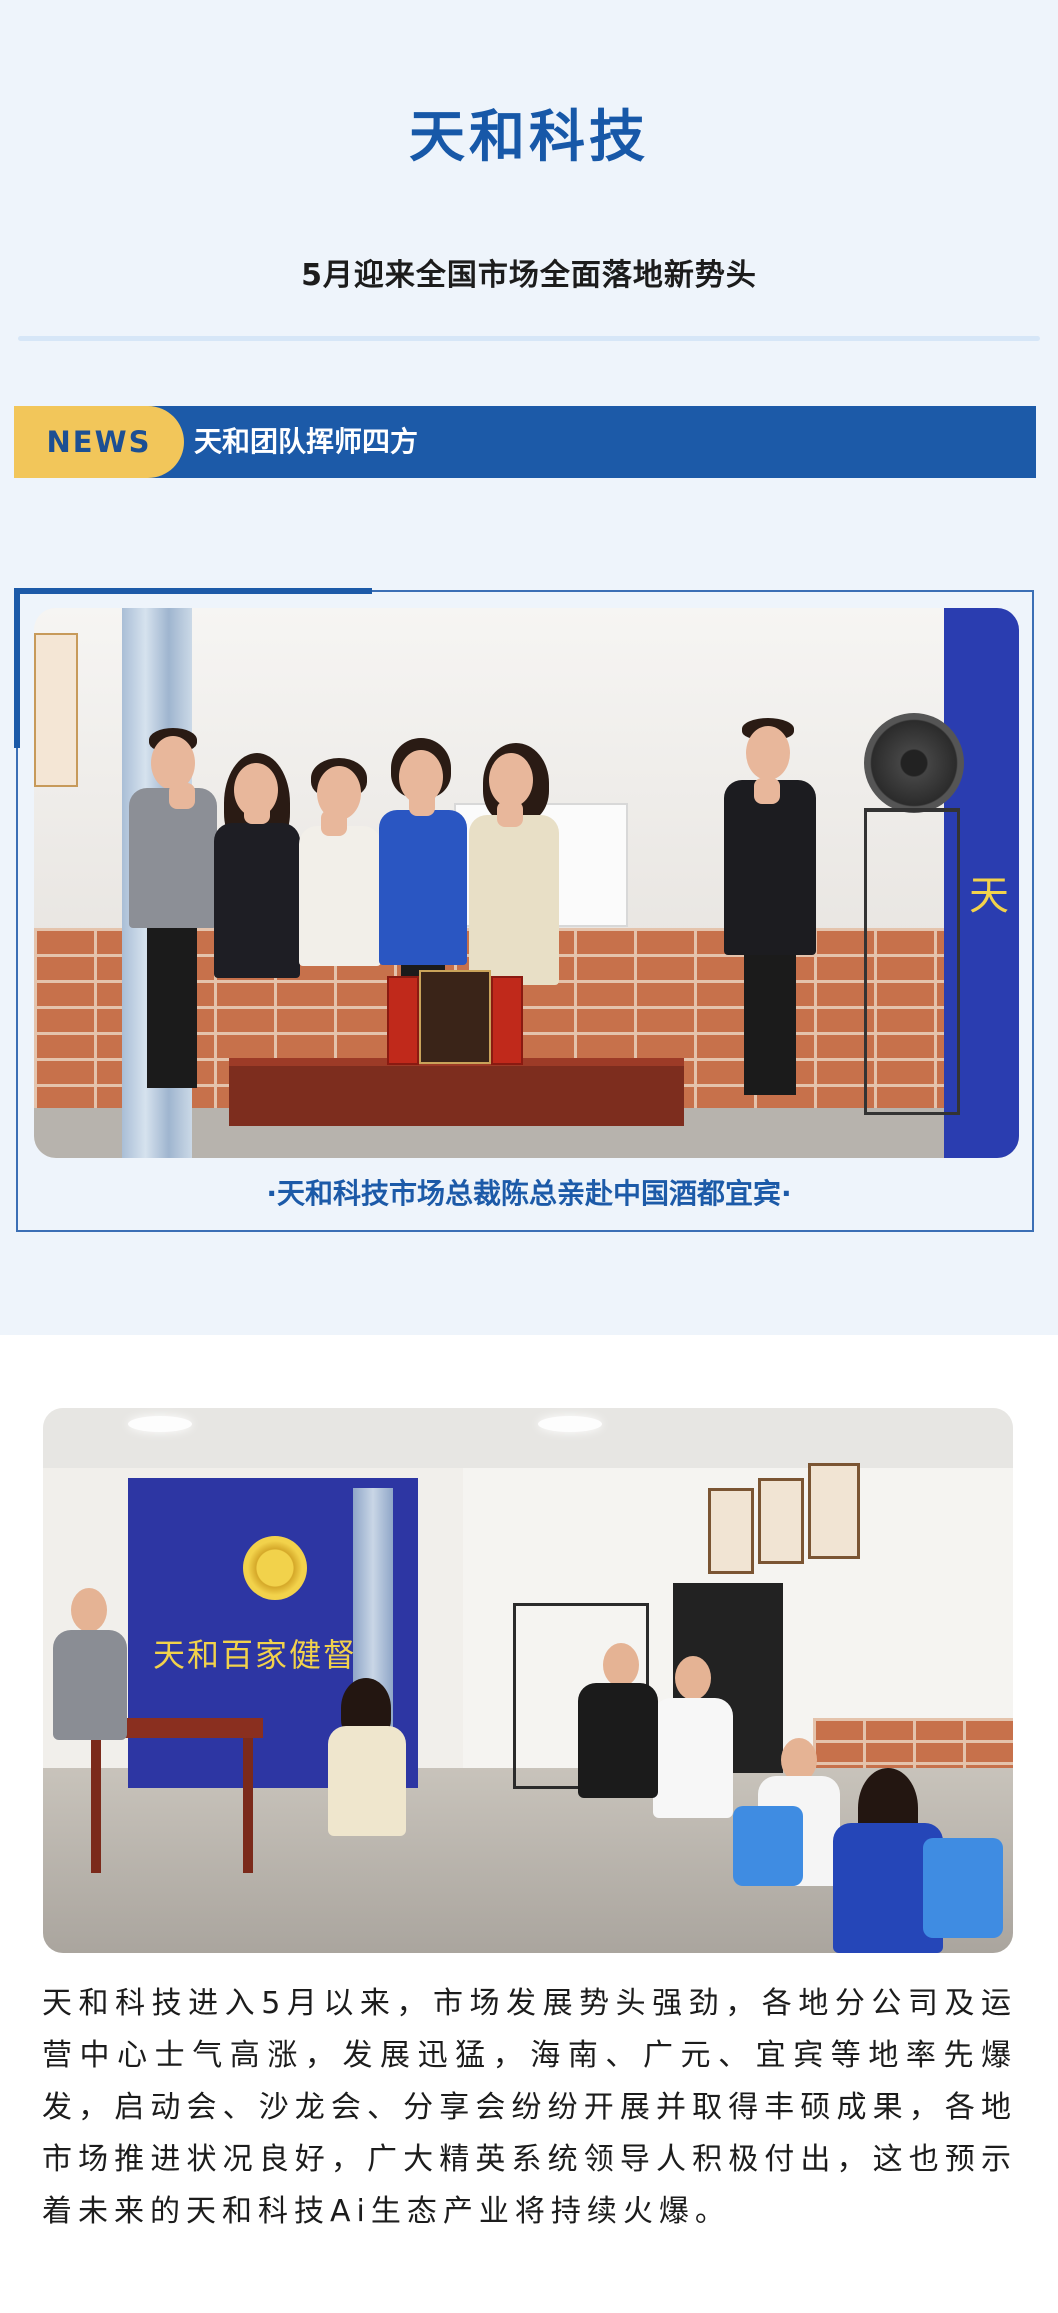 The image size is (1058, 2313). Describe the element at coordinates (529, 137) in the screenshot. I see `page-title: 天和科技` at that location.